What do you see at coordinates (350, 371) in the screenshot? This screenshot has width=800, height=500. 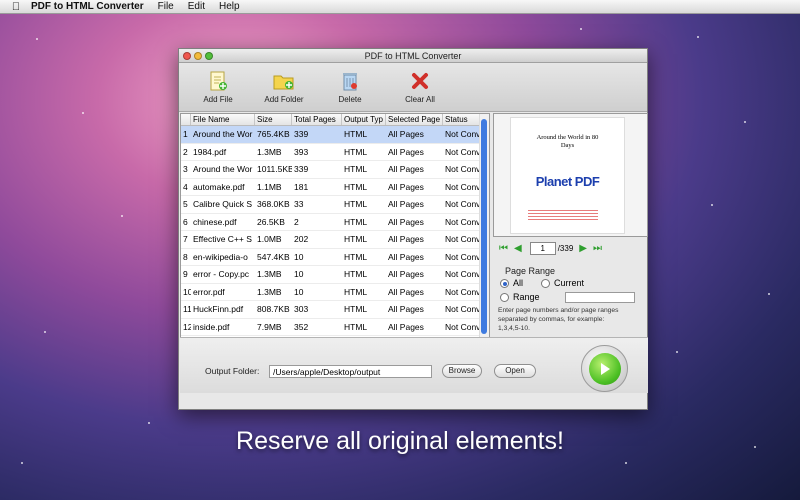 I see `output-folder-field: /Users/apple/Desktop/output` at bounding box center [350, 371].